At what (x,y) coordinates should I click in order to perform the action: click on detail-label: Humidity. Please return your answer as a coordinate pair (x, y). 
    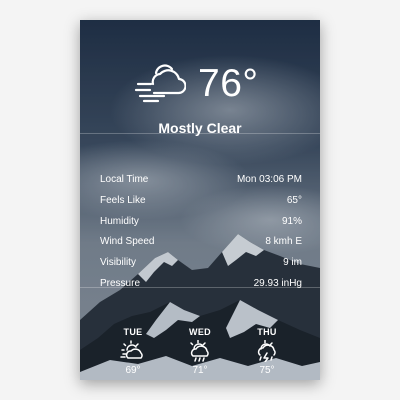
    Looking at the image, I should click on (119, 221).